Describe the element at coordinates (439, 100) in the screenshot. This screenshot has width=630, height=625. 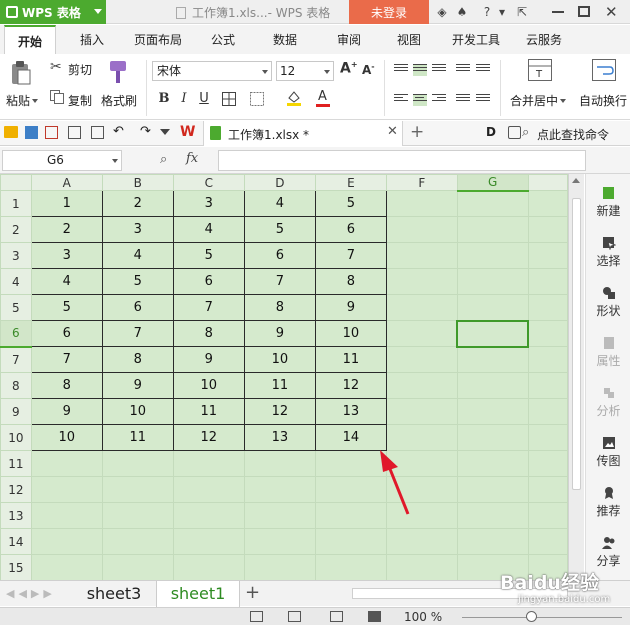
I see `align-right-icon` at that location.